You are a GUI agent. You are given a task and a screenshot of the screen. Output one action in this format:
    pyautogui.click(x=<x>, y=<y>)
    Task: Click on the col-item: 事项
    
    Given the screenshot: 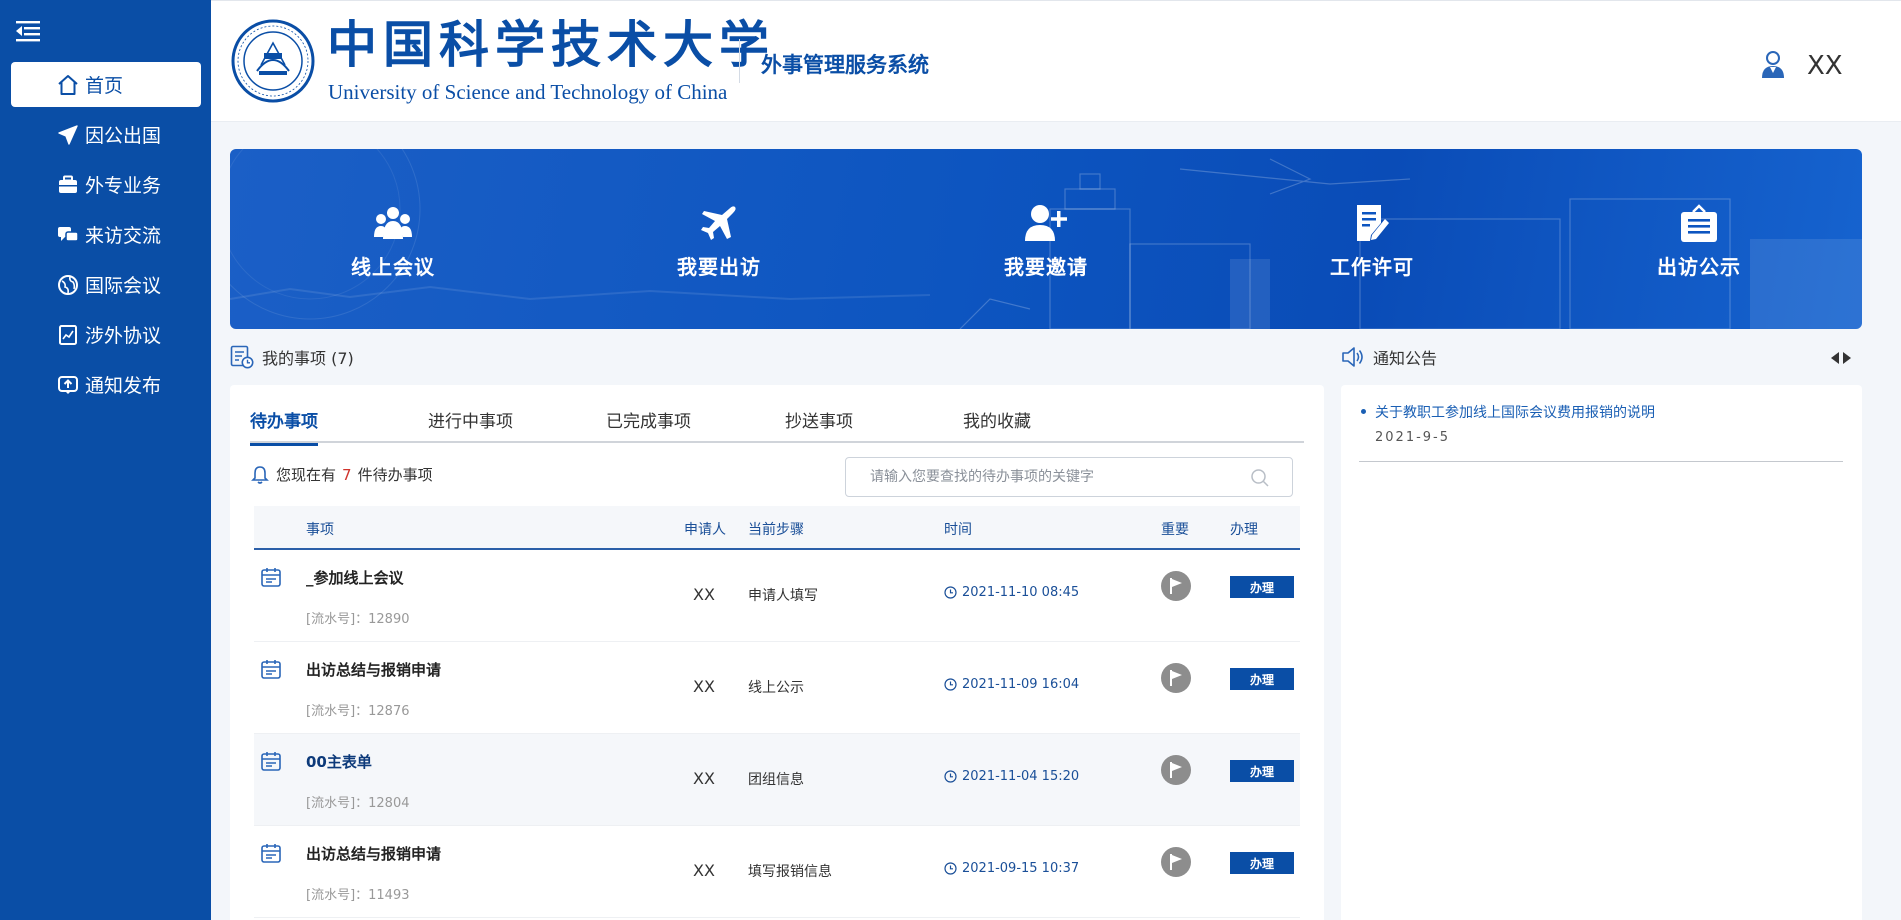 What is the action you would take?
    pyautogui.click(x=320, y=530)
    